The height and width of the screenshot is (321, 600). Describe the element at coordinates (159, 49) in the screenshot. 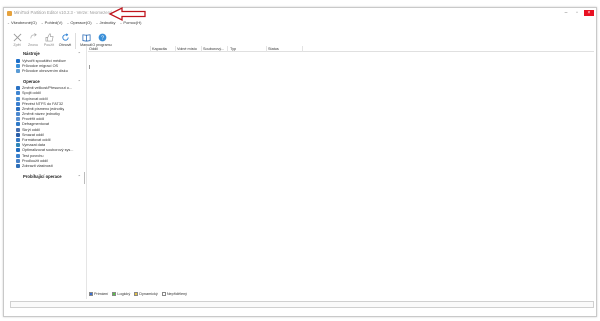

I see `column-capacity: Kapacita` at that location.